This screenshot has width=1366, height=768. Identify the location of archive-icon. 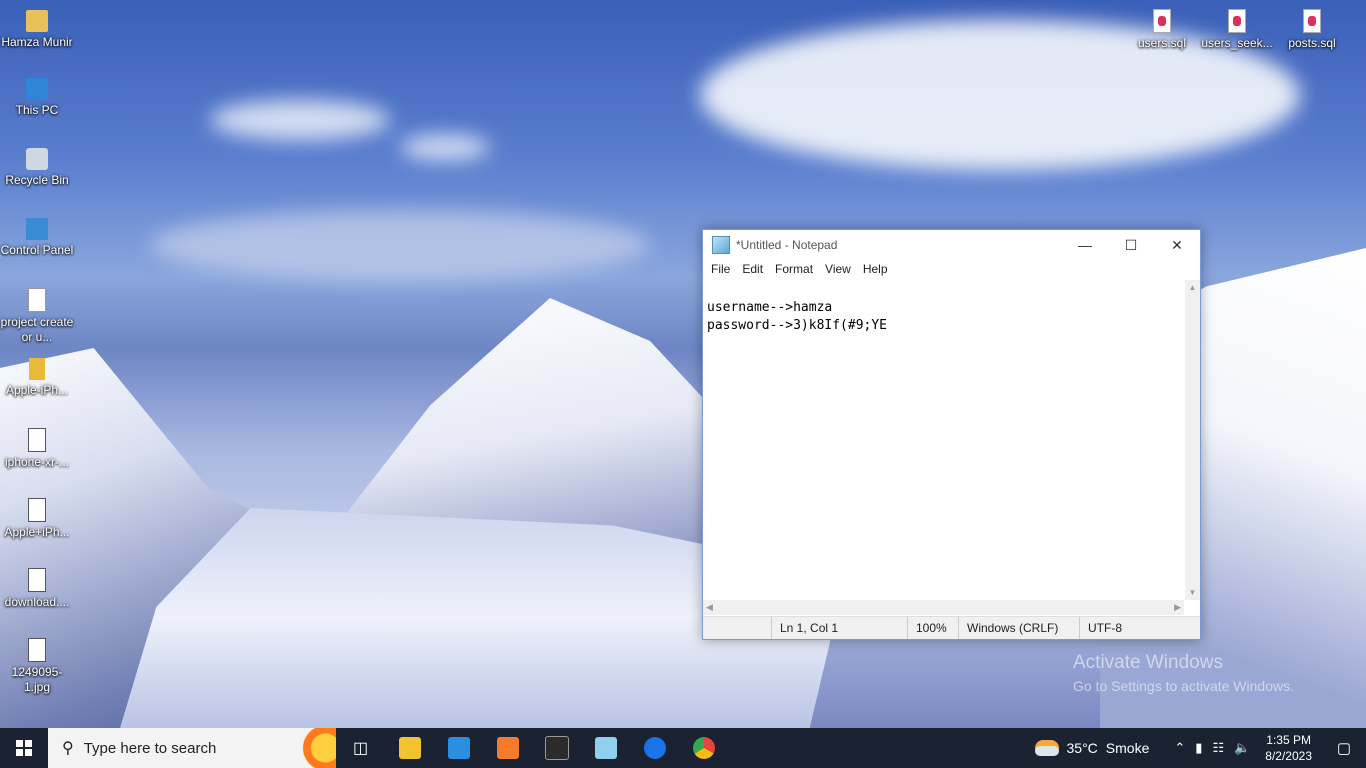
(37, 369).